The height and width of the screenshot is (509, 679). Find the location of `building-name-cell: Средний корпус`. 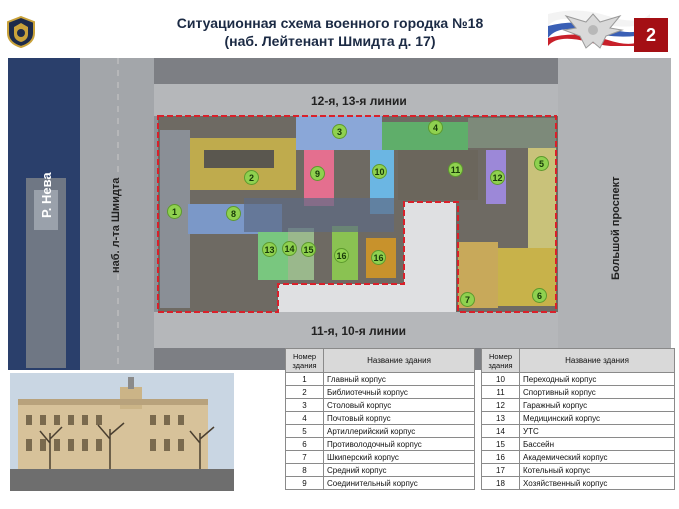

building-name-cell: Средний корпус is located at coordinates (399, 470).